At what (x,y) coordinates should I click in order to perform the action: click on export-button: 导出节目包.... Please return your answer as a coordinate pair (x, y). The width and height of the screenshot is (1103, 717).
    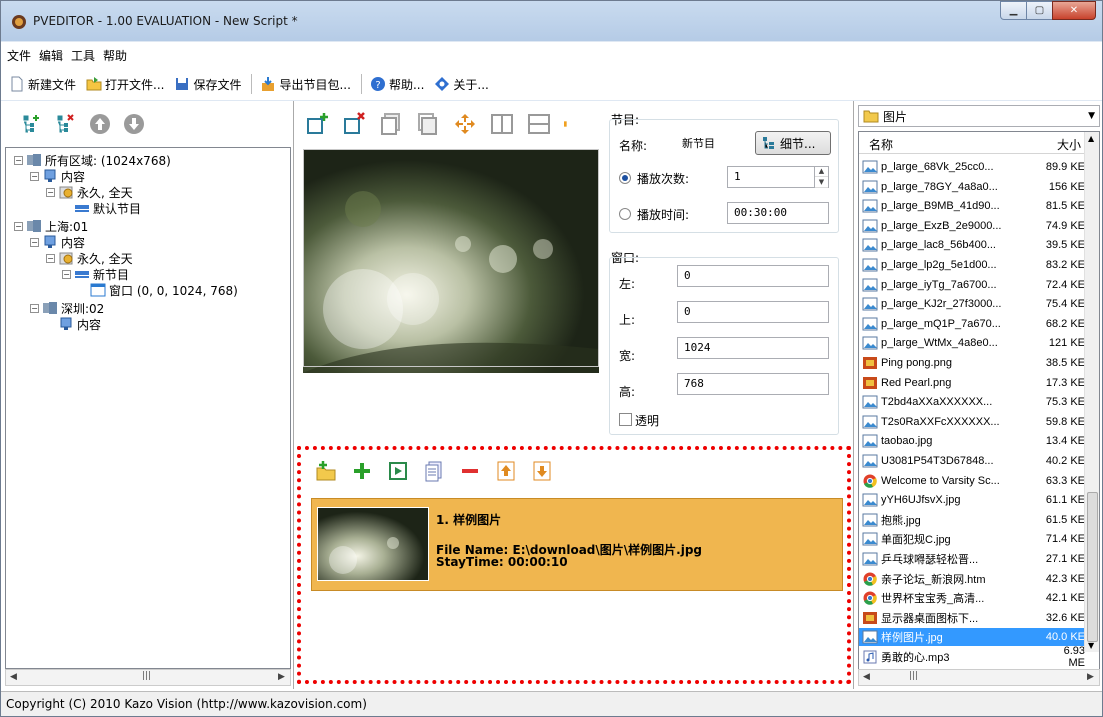
    Looking at the image, I should click on (305, 84).